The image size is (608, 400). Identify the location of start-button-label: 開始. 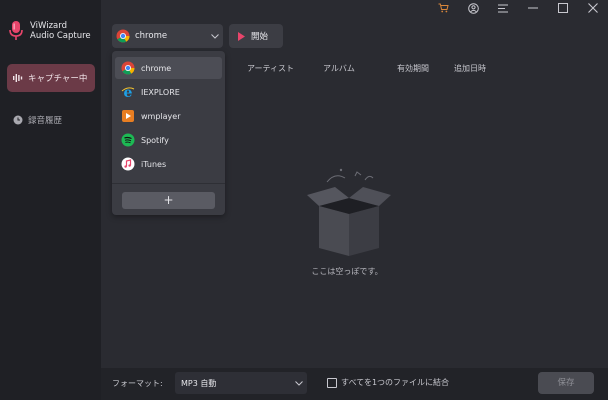
(260, 37).